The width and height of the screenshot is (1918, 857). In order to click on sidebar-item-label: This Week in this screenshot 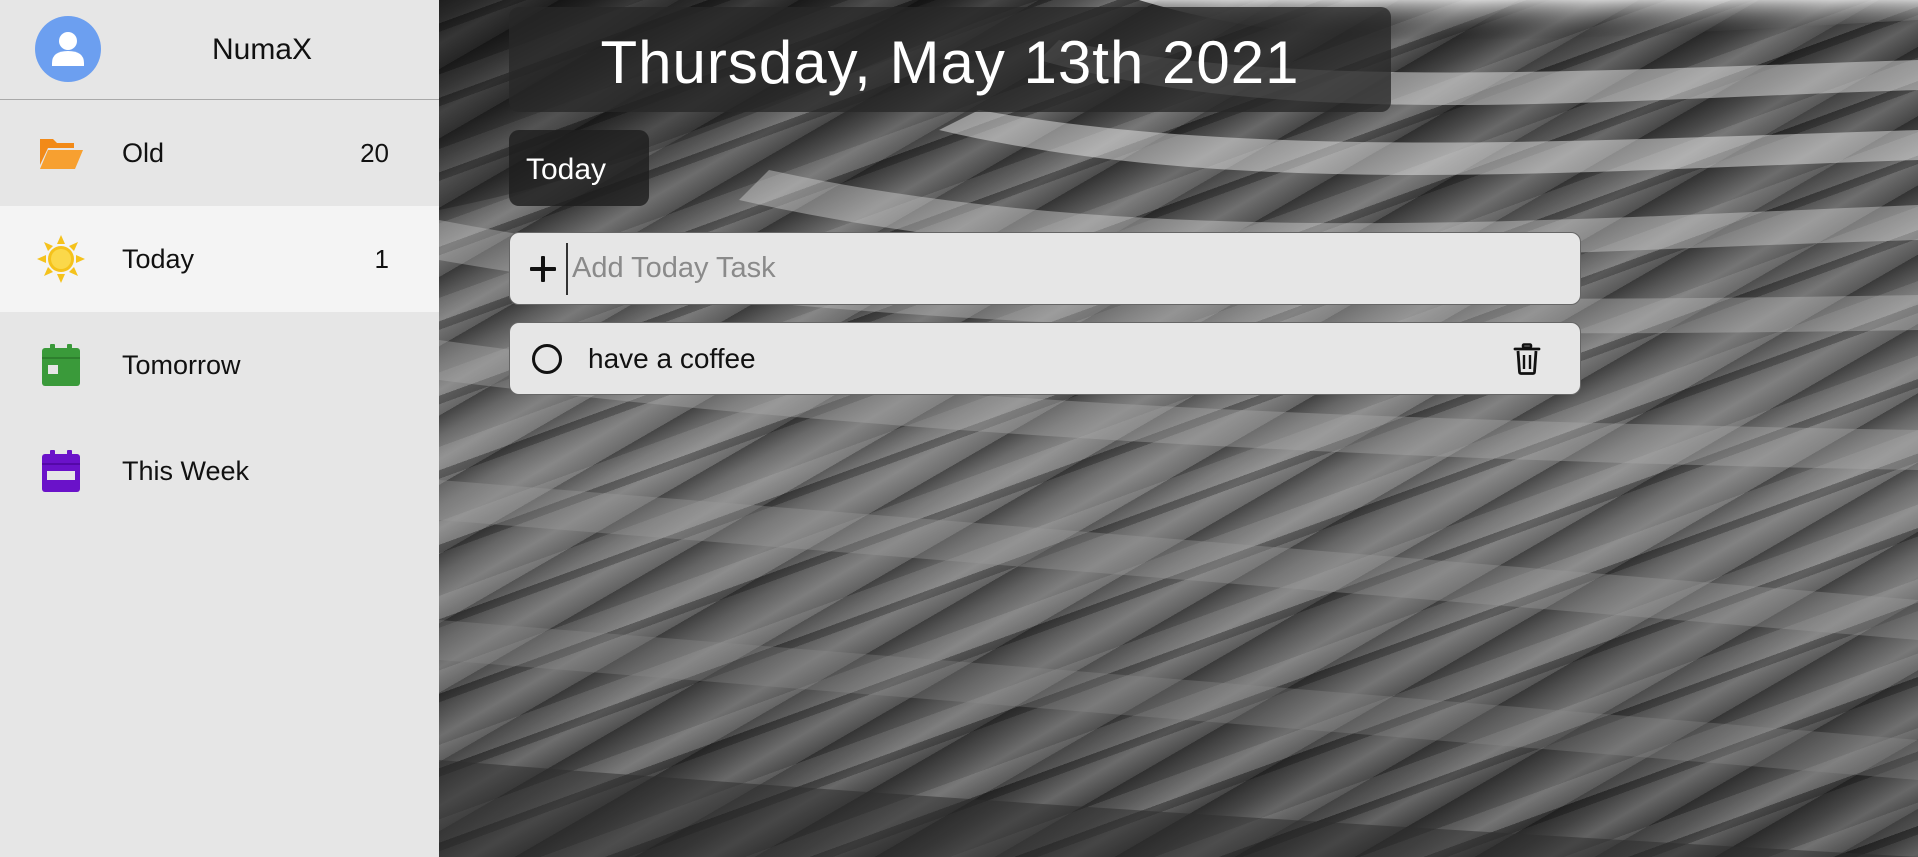, I will do `click(186, 470)`.